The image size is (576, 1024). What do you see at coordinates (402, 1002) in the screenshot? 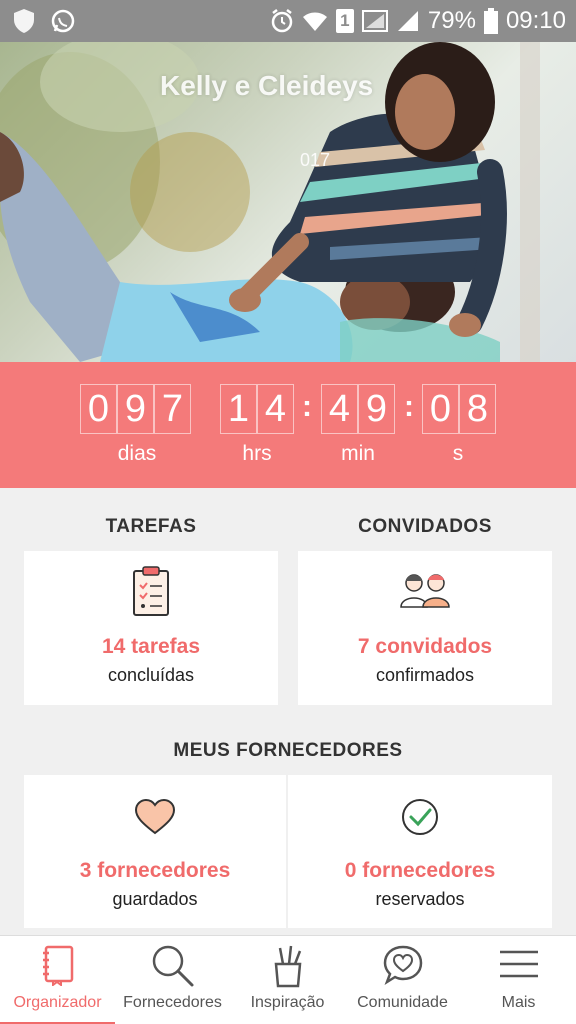
I see `nav-comunidade-label: Comunidade` at bounding box center [402, 1002].